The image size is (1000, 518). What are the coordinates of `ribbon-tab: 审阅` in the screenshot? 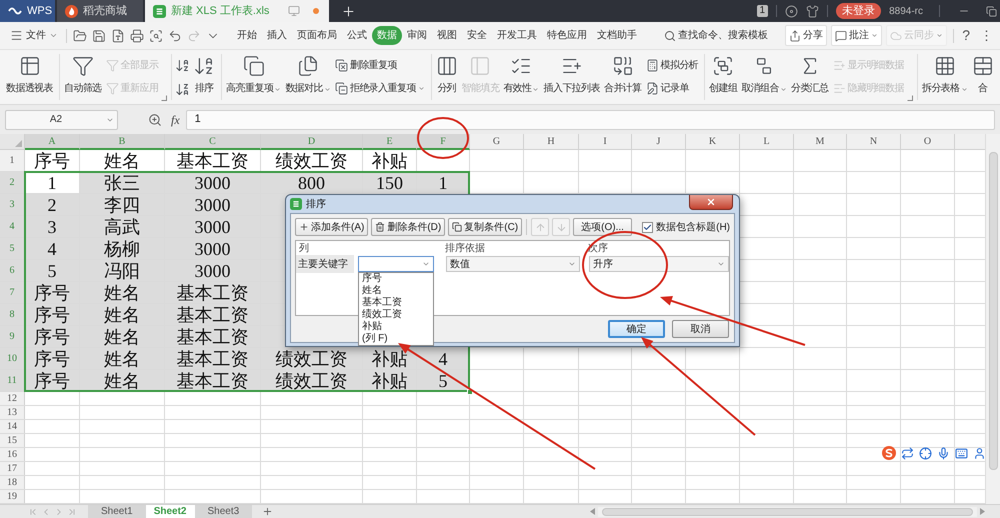 It's located at (417, 35).